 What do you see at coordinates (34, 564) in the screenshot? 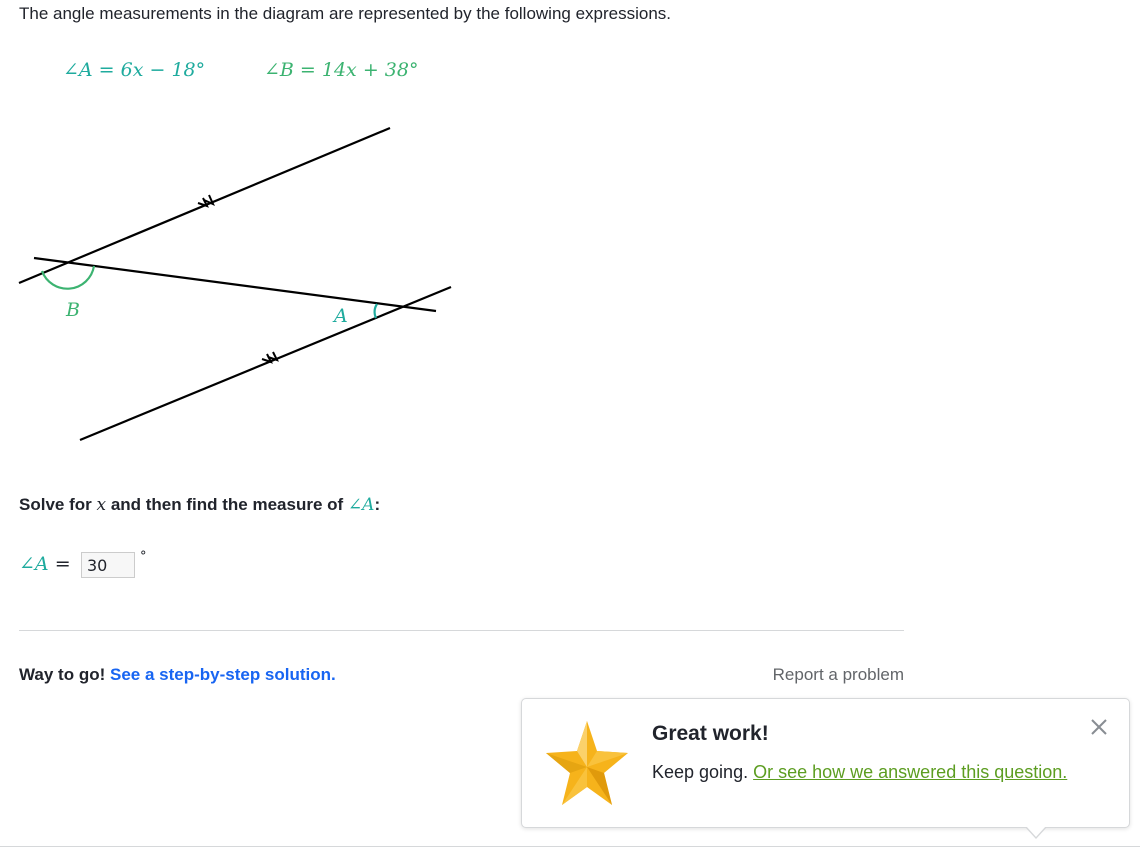
I see `answer-angle: ∠A` at bounding box center [34, 564].